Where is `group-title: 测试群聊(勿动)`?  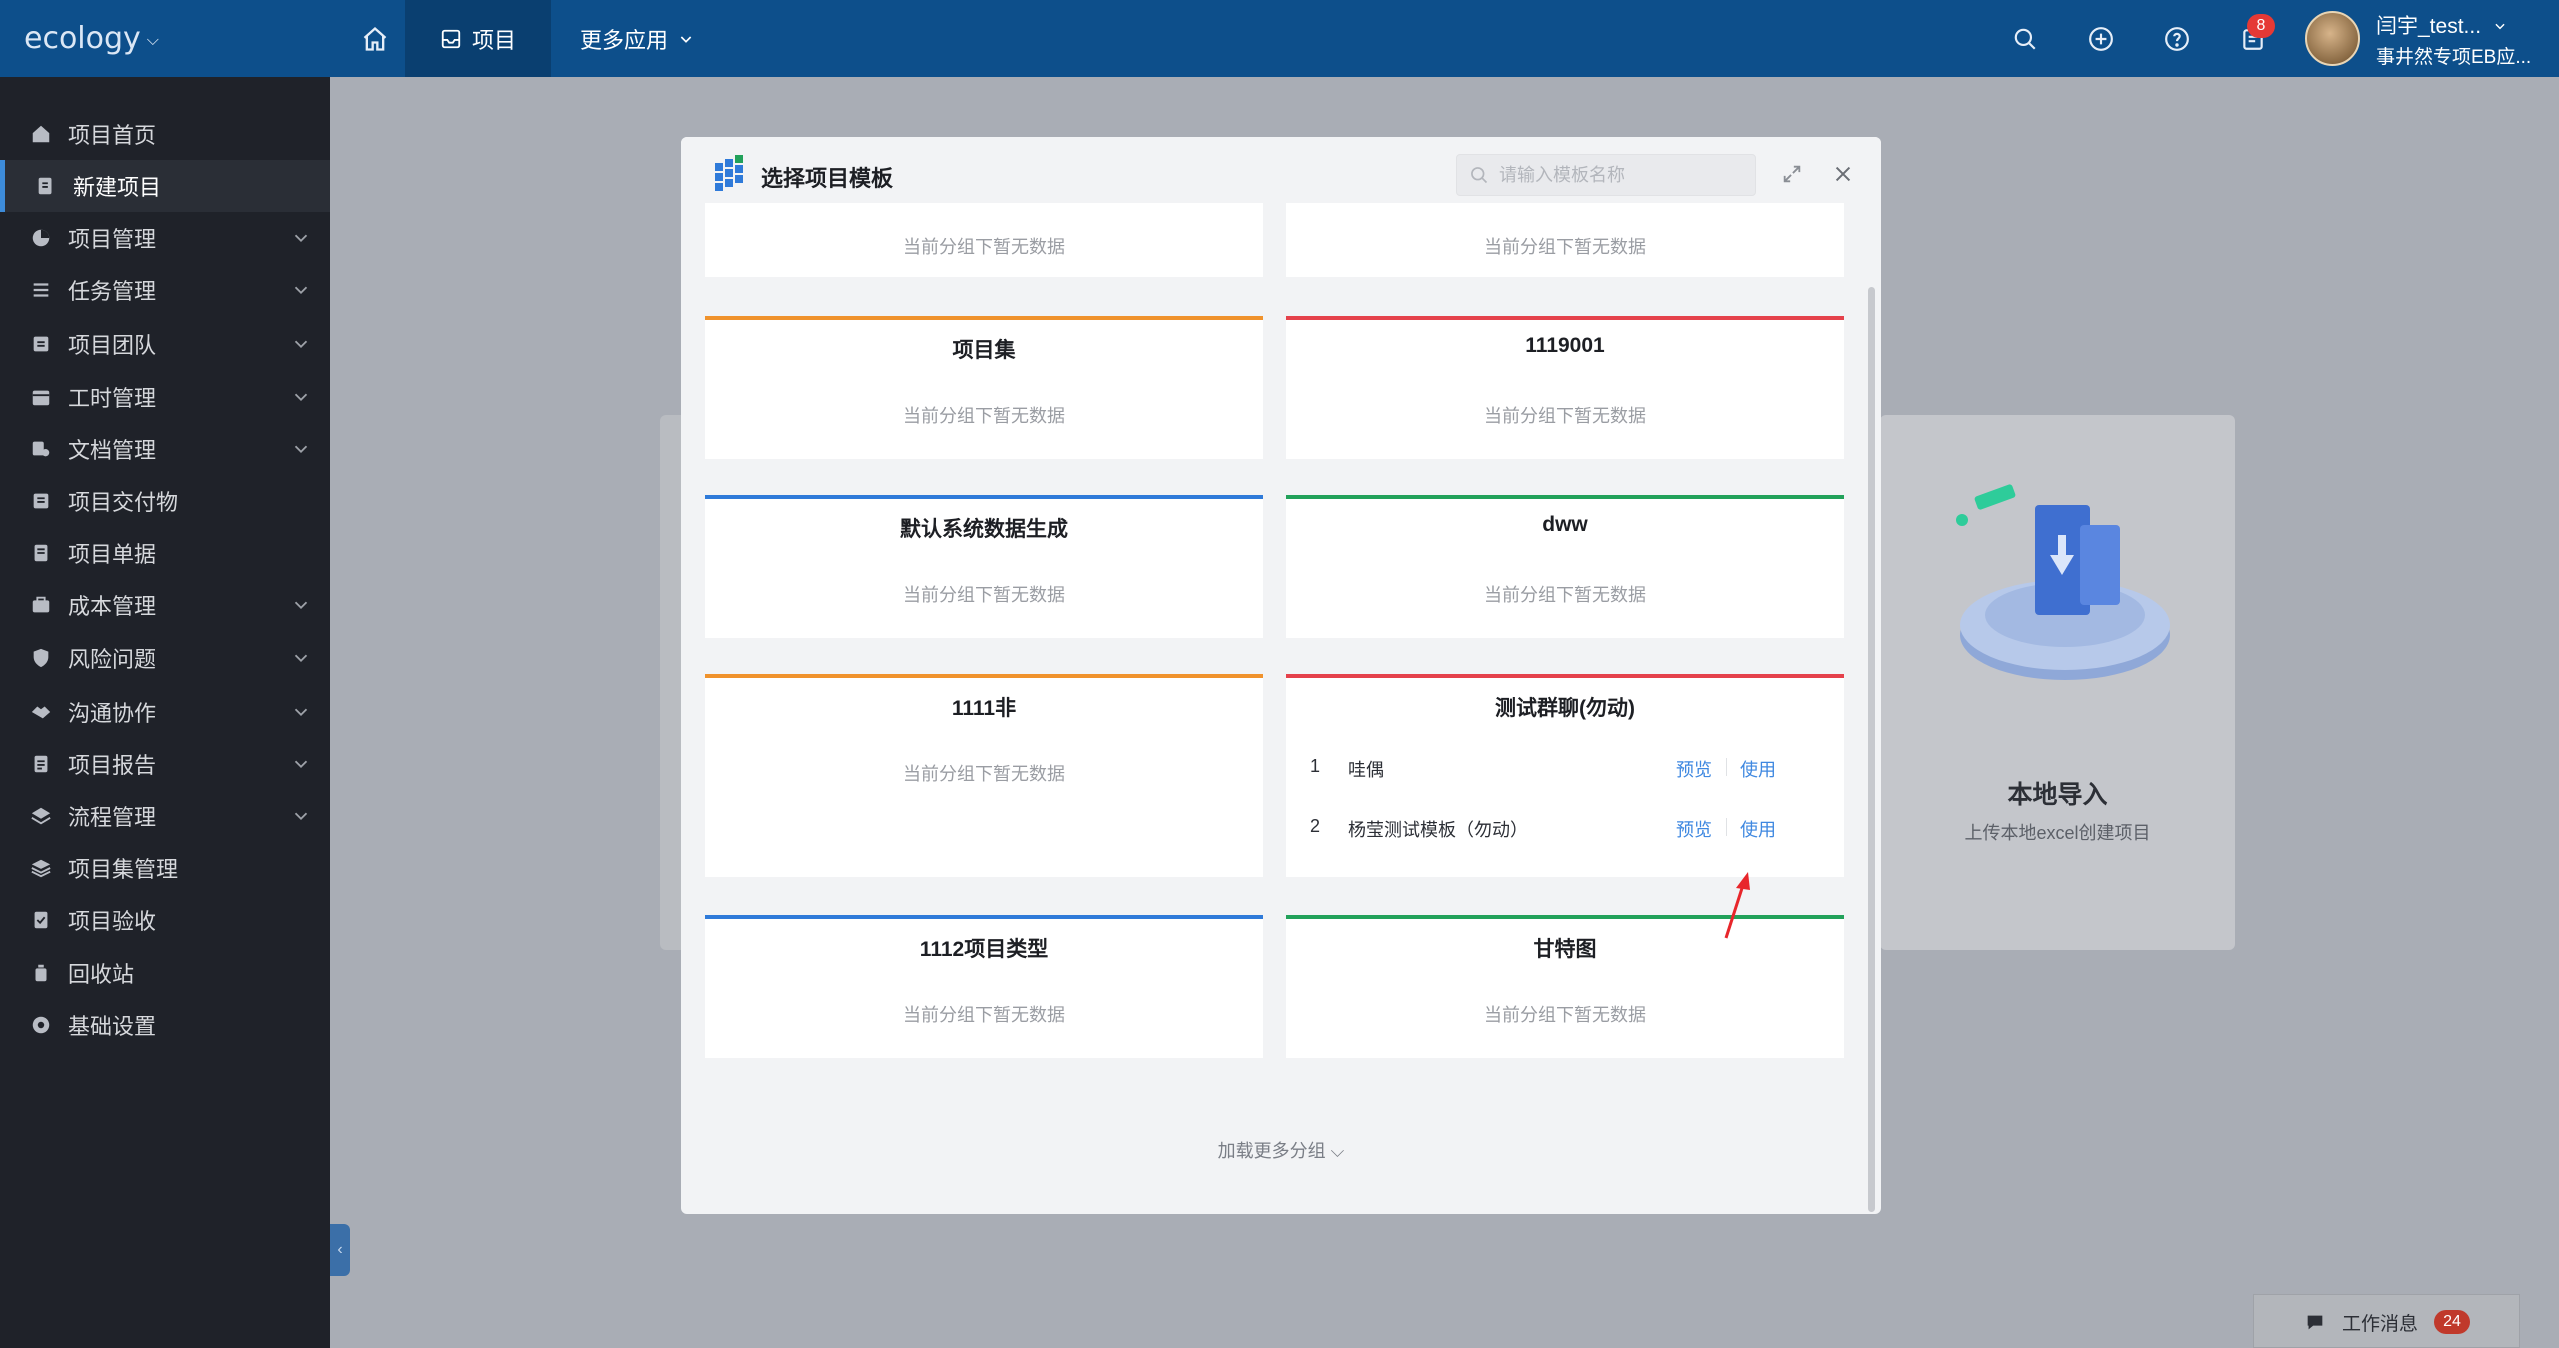
group-title: 测试群聊(勿动) is located at coordinates (1565, 708).